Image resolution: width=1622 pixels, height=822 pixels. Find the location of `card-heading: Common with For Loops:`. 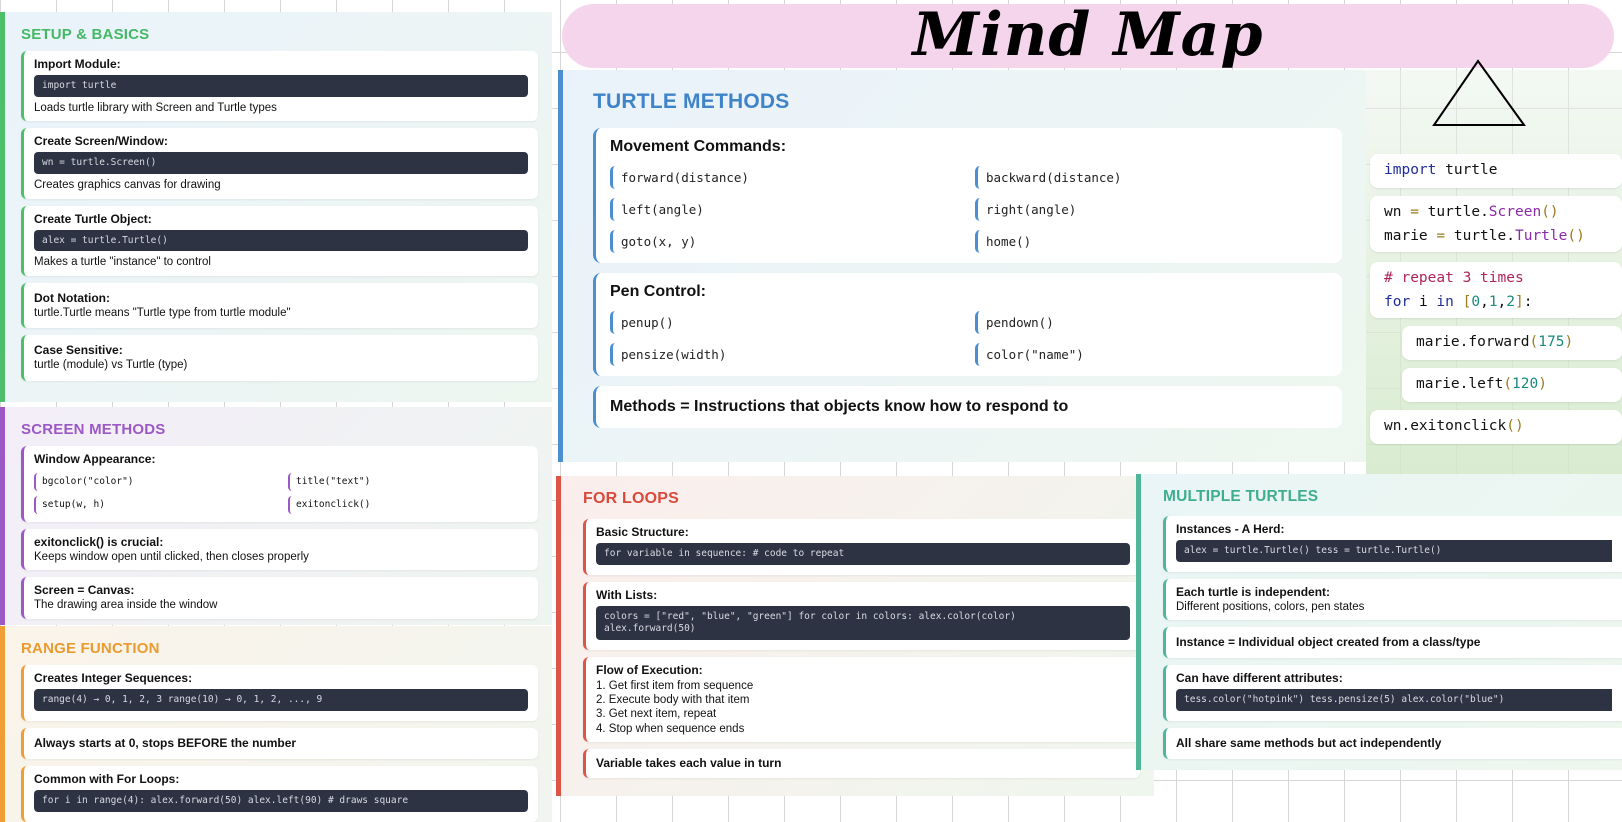

card-heading: Common with For Loops: is located at coordinates (107, 778).